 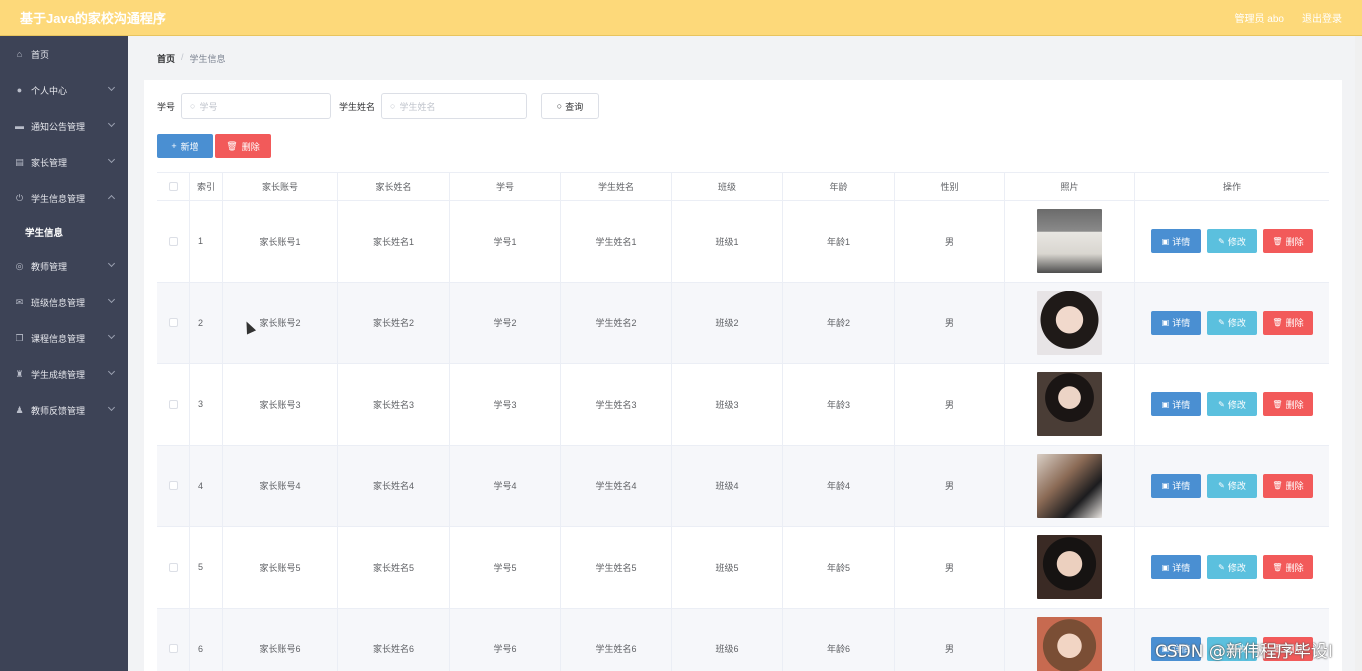 What do you see at coordinates (19, 197) in the screenshot?
I see `power-icon: ⏻` at bounding box center [19, 197].